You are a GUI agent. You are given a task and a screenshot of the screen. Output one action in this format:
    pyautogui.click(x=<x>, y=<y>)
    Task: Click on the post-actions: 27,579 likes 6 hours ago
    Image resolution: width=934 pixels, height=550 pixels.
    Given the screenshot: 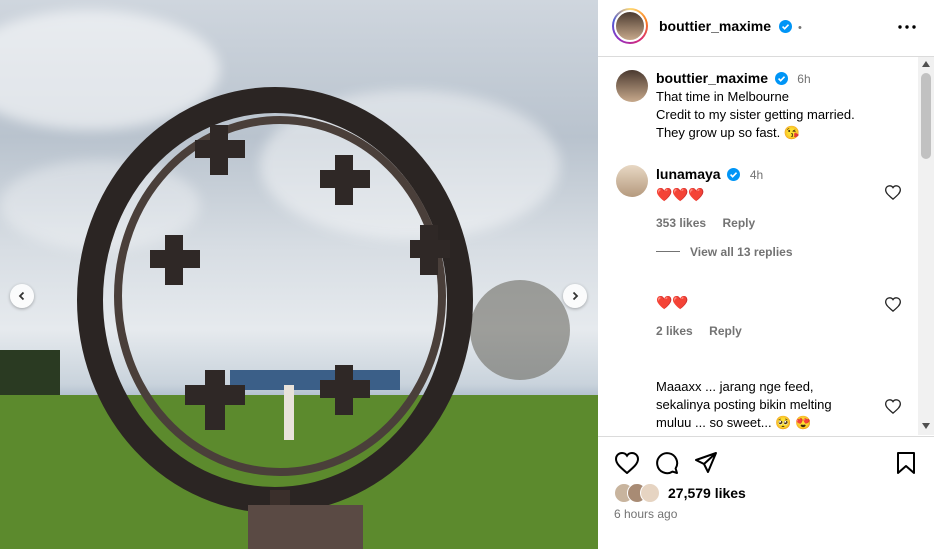 What is the action you would take?
    pyautogui.click(x=766, y=493)
    